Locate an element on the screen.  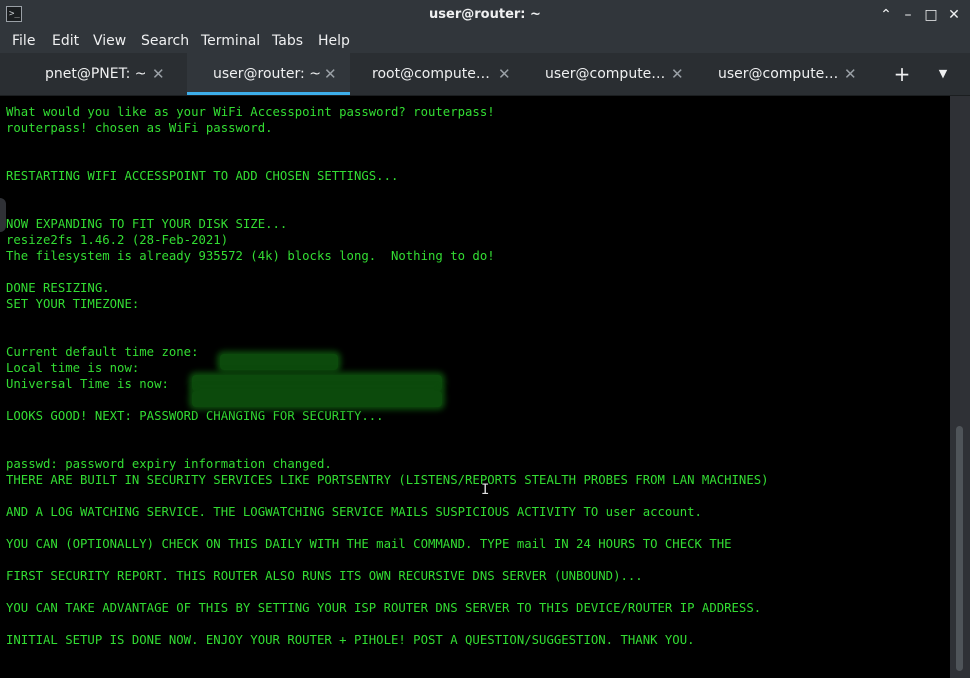
terminal-line: Local time is now: is located at coordinates (73, 368).